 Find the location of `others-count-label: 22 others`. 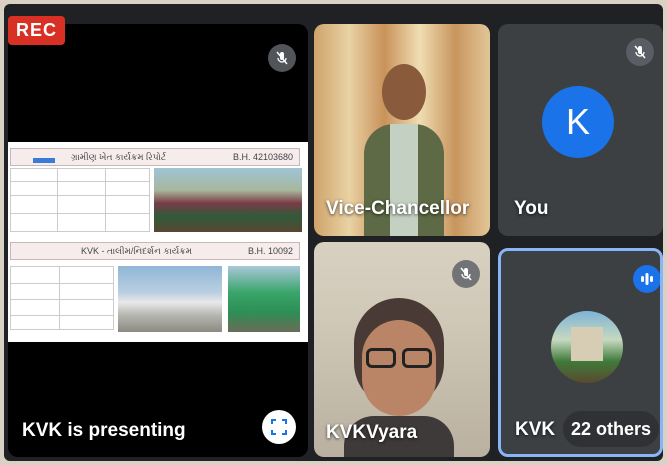

others-count-label: 22 others is located at coordinates (611, 428).